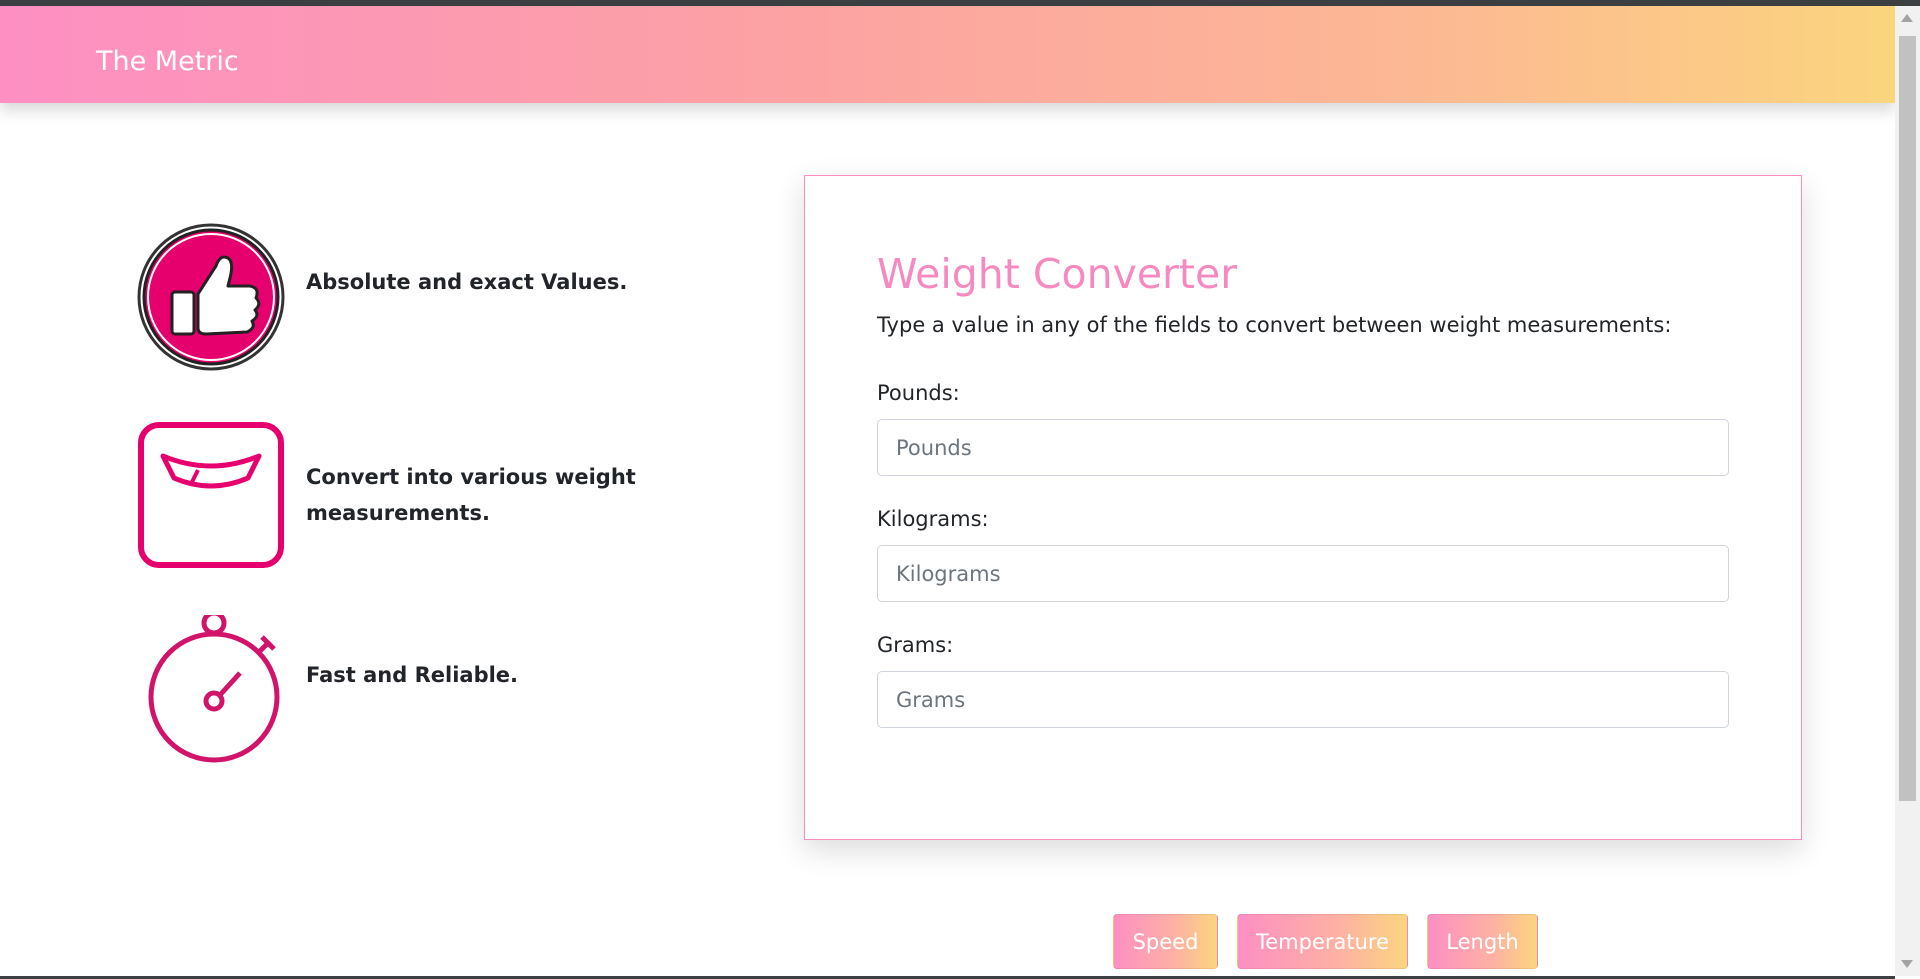  I want to click on feature-text: Fast and Reliable., so click(412, 675).